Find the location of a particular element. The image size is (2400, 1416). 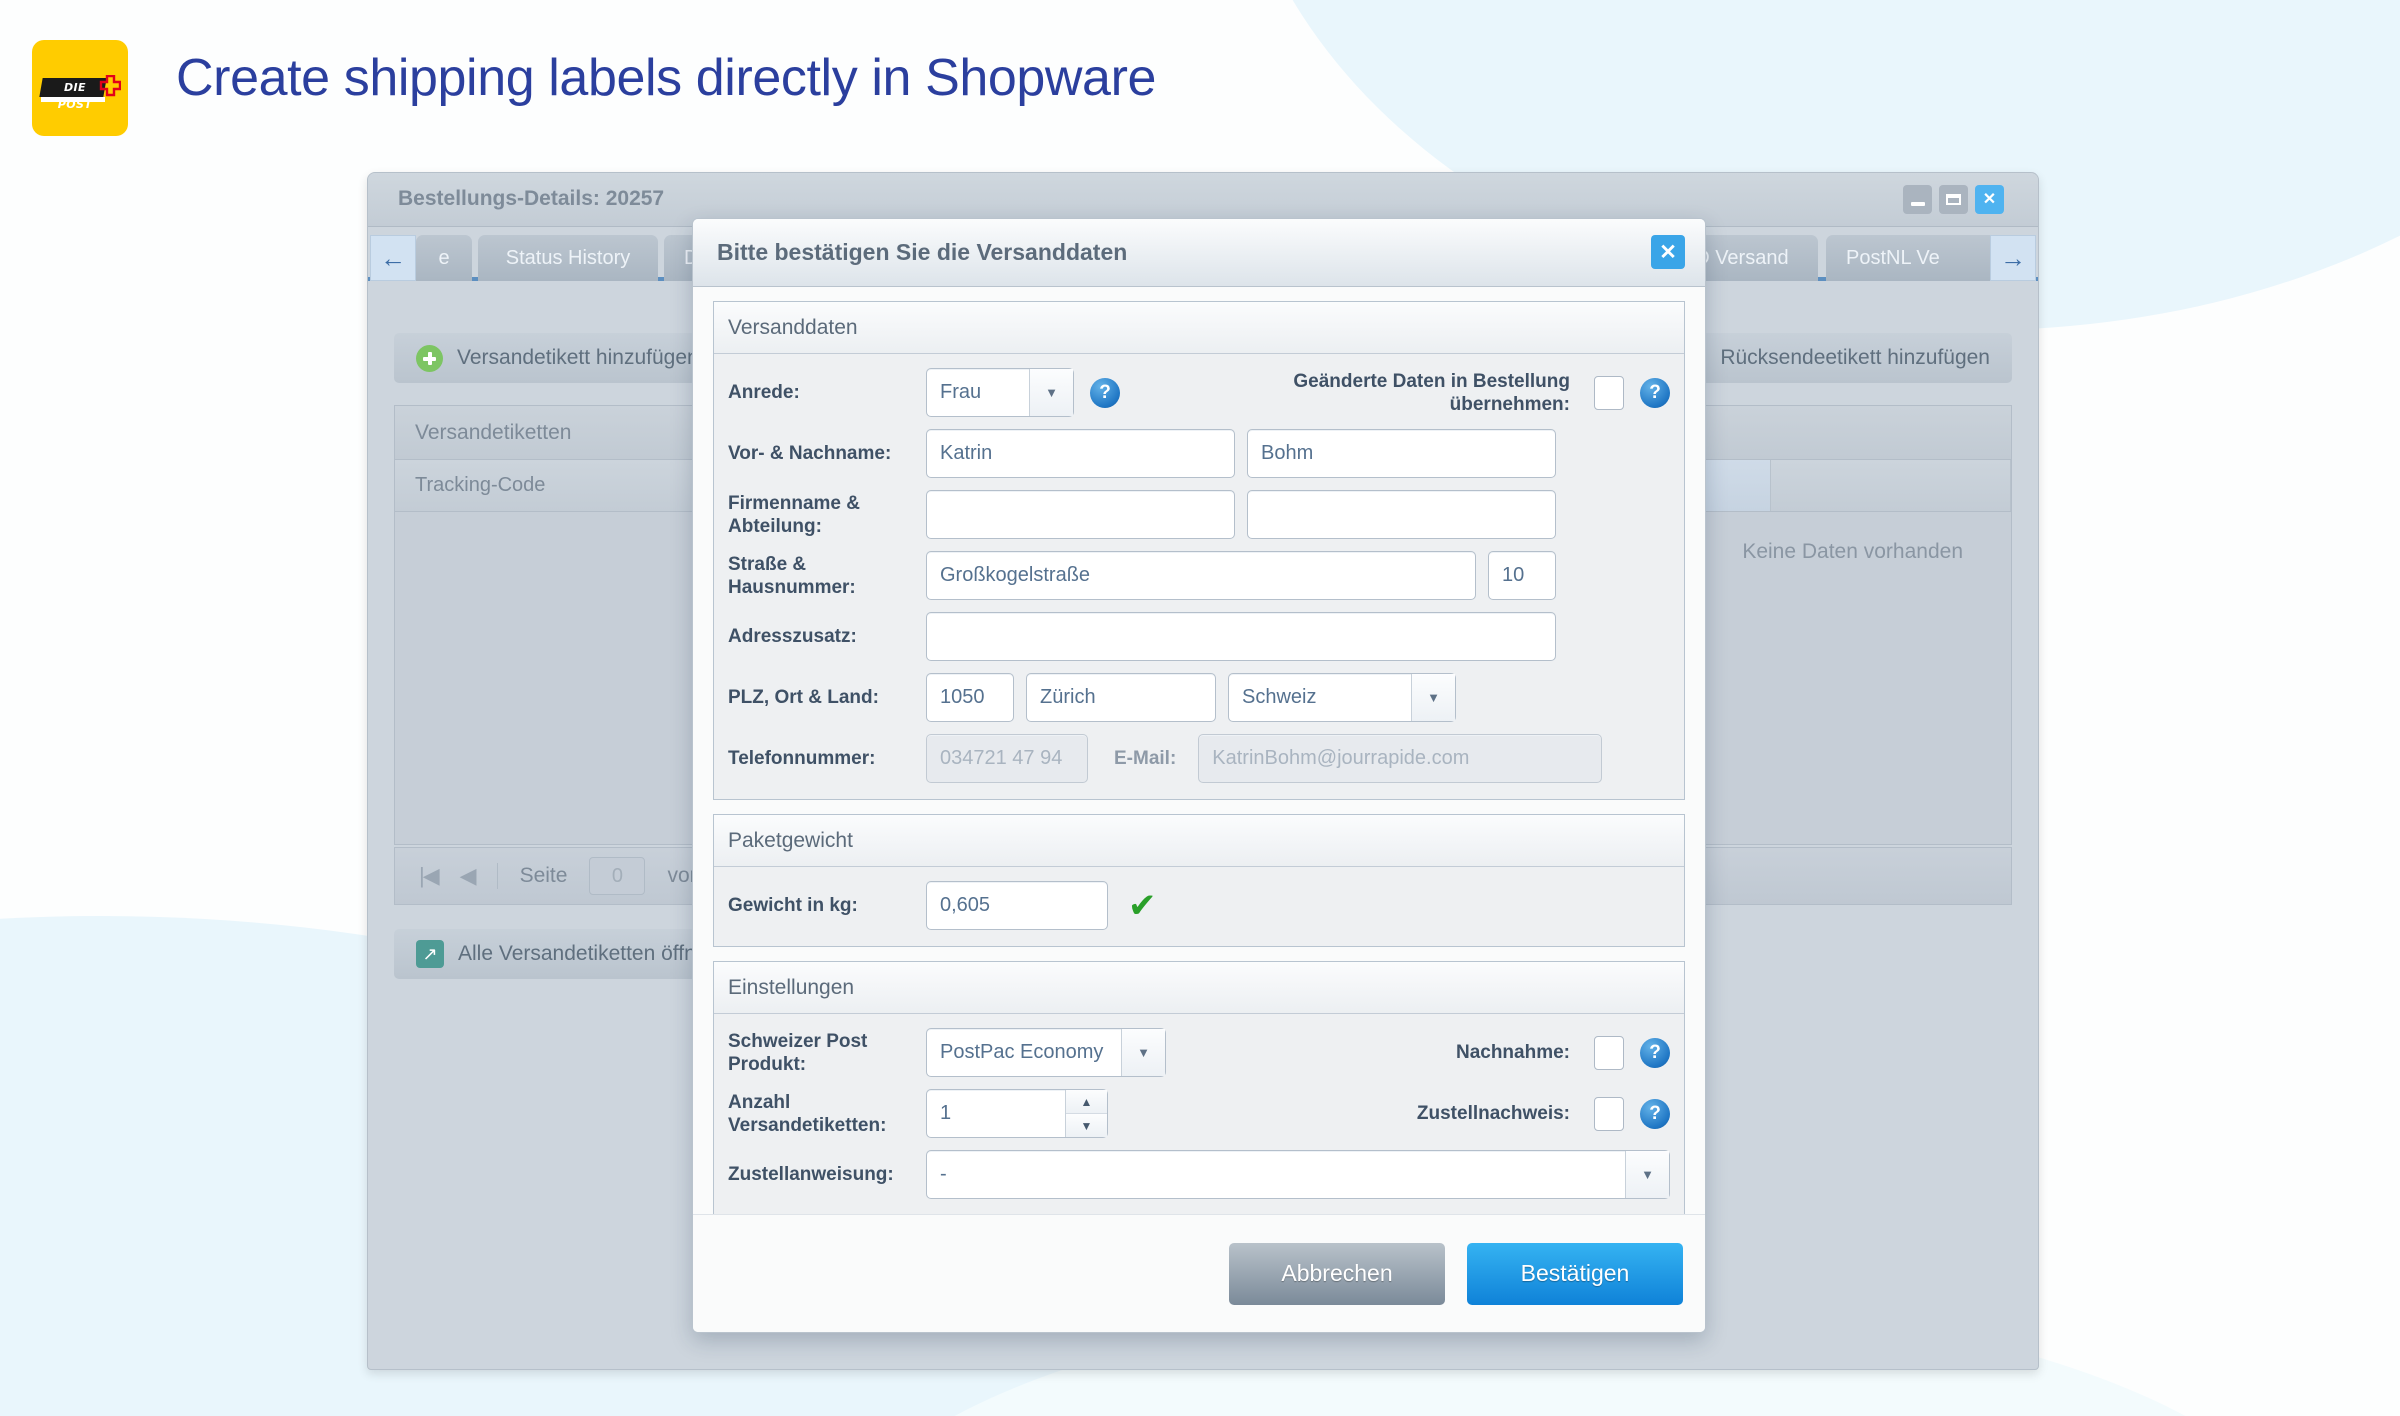

pager-page-input: 0 is located at coordinates (617, 876).